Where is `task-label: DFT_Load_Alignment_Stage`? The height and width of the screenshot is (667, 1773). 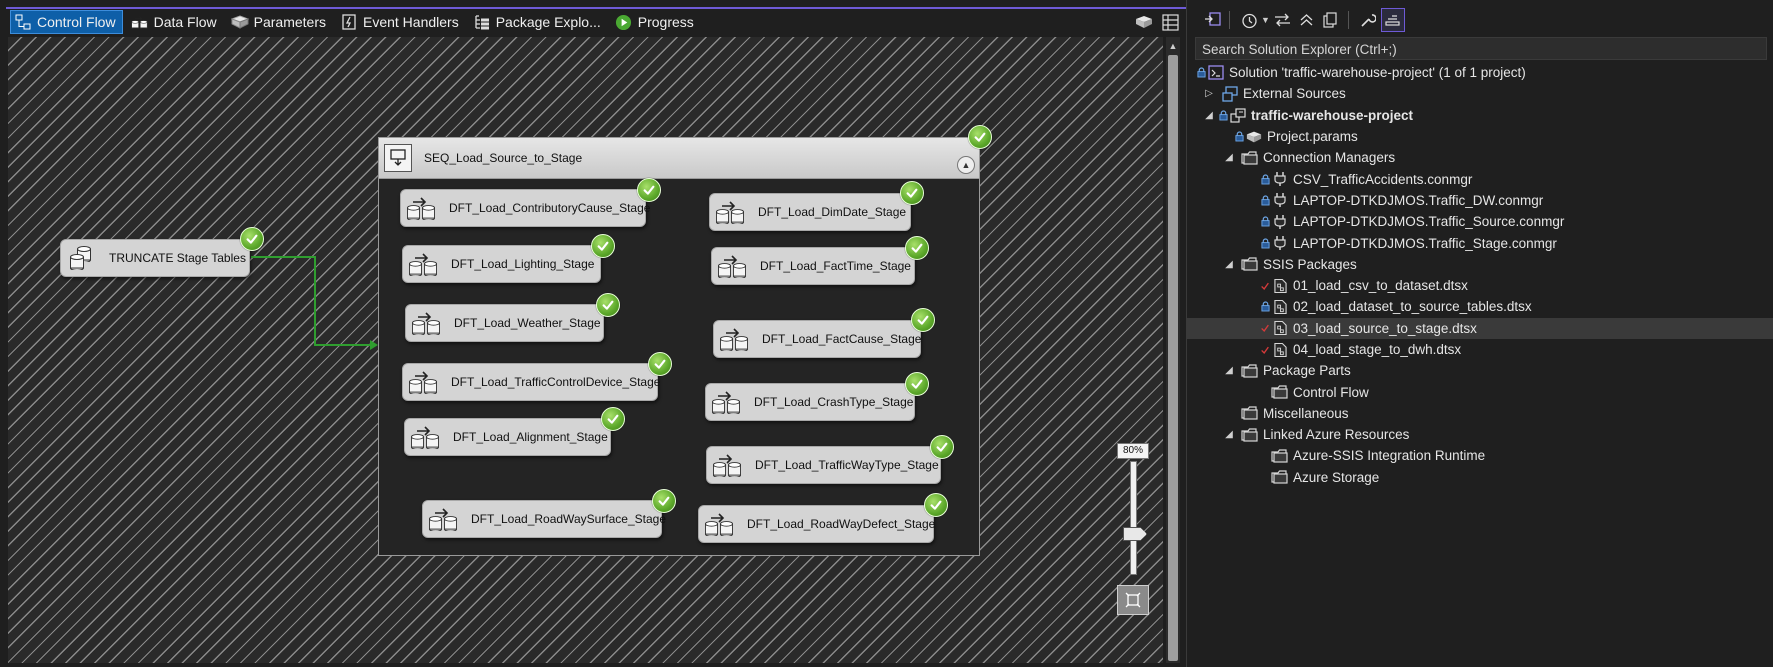 task-label: DFT_Load_Alignment_Stage is located at coordinates (530, 437).